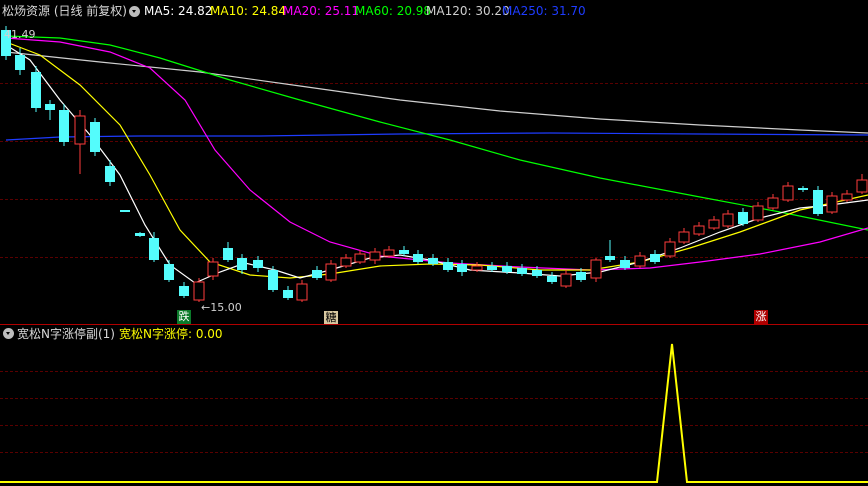  I want to click on indicator-name: 宽松N字涨停副(1), so click(66, 334).